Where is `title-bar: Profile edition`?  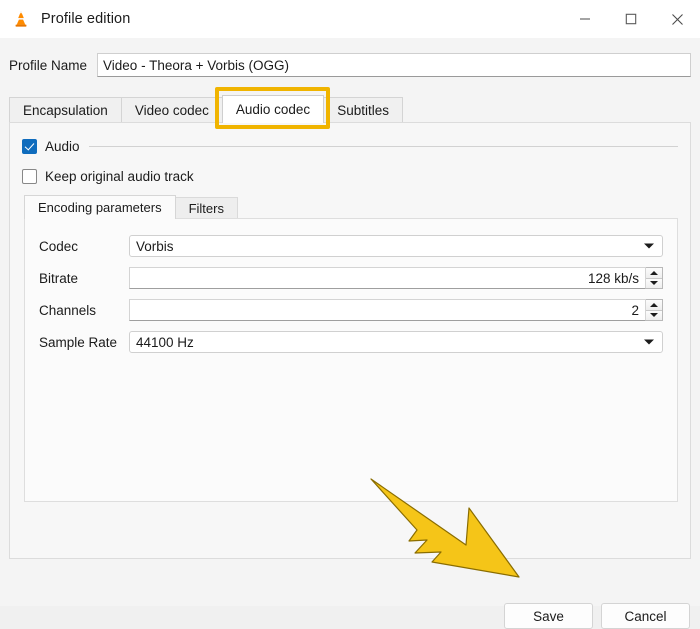 title-bar: Profile edition is located at coordinates (350, 19).